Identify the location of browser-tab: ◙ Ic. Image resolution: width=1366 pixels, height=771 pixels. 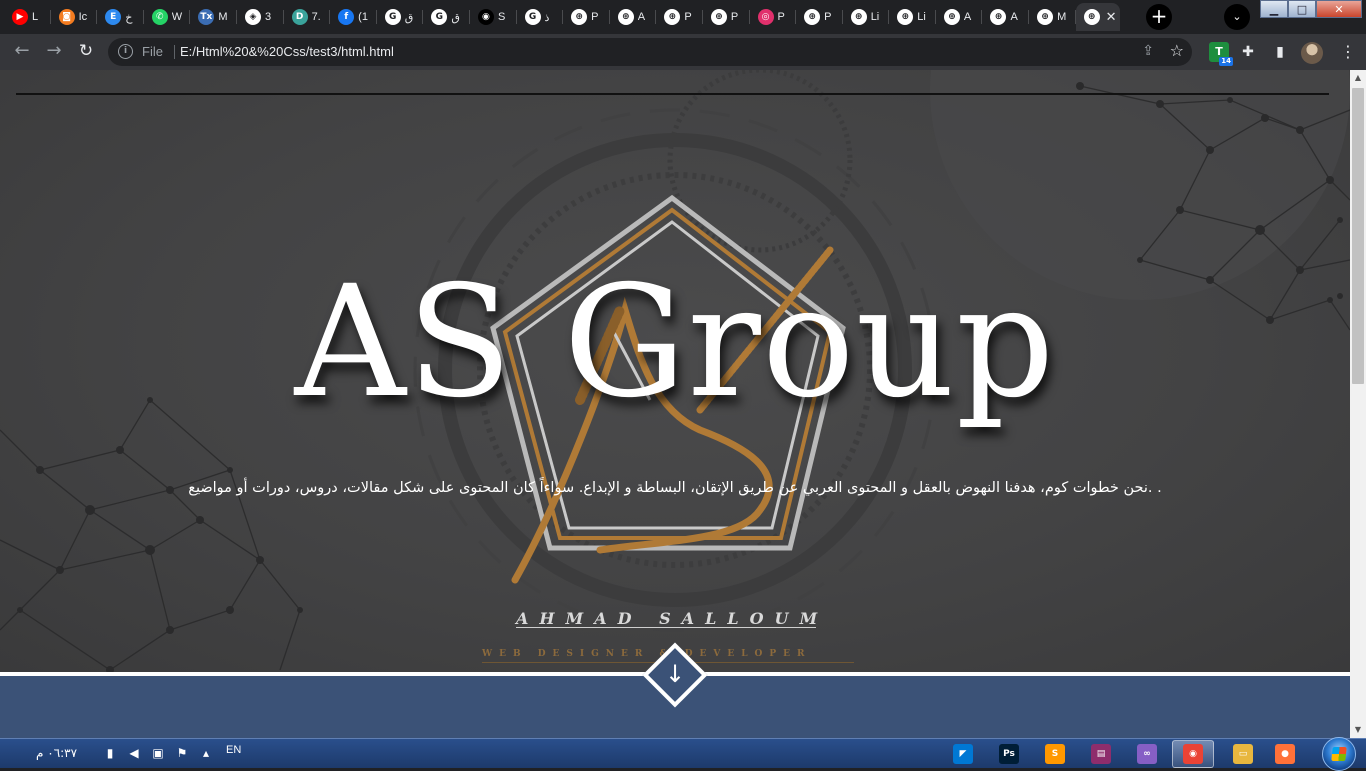
(74, 17).